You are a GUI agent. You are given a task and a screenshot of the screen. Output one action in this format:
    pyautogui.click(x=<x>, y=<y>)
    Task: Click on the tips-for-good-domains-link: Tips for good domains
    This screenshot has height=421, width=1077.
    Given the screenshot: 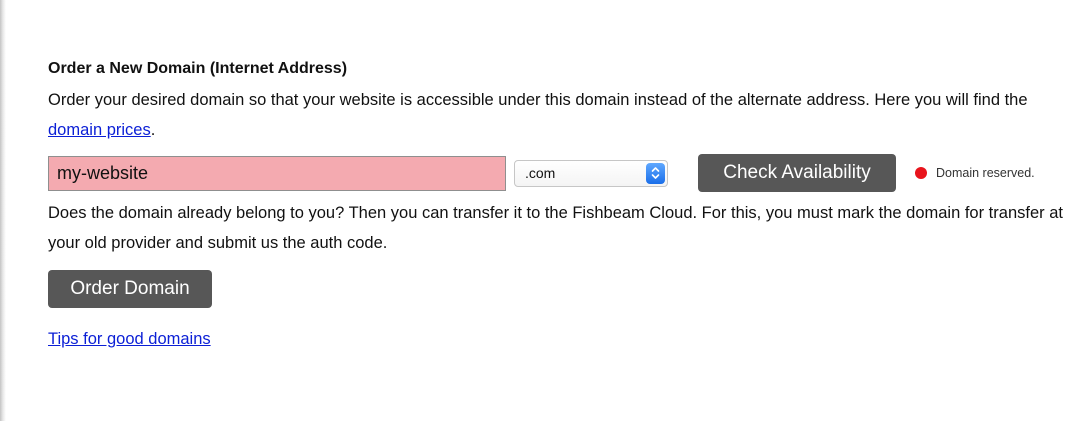 What is the action you would take?
    pyautogui.click(x=129, y=339)
    